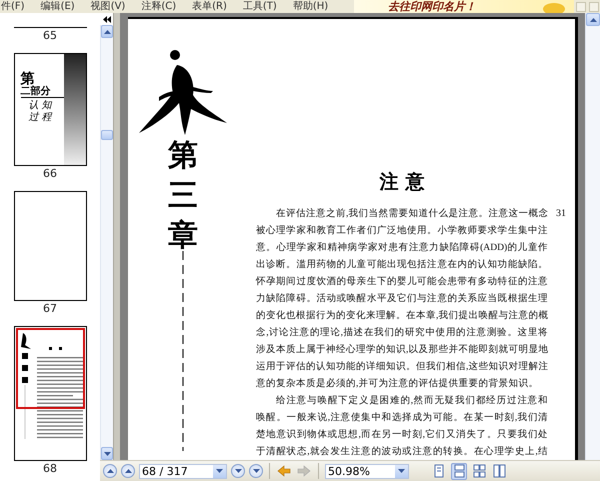 This screenshot has height=481, width=600. Describe the element at coordinates (183, 471) in the screenshot. I see `page-field: 68 / 317` at that location.